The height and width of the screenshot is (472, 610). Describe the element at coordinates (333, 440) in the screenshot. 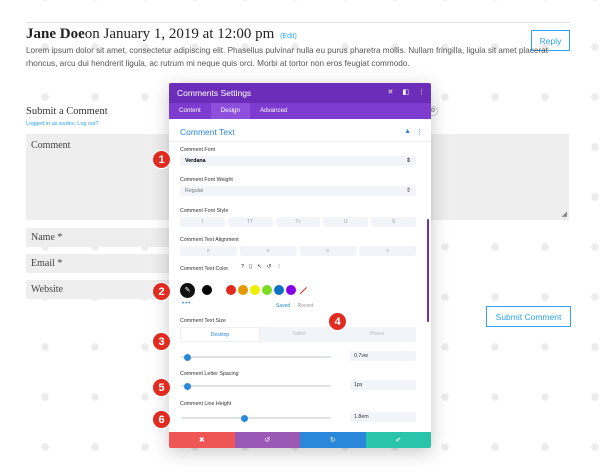

I see `redo-button: ↻` at that location.